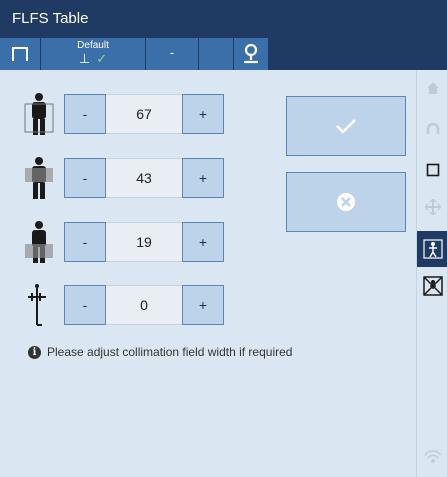  Describe the element at coordinates (223, 35) in the screenshot. I see `title-bar: FLFS Table Default ⊥ ✓ -` at that location.